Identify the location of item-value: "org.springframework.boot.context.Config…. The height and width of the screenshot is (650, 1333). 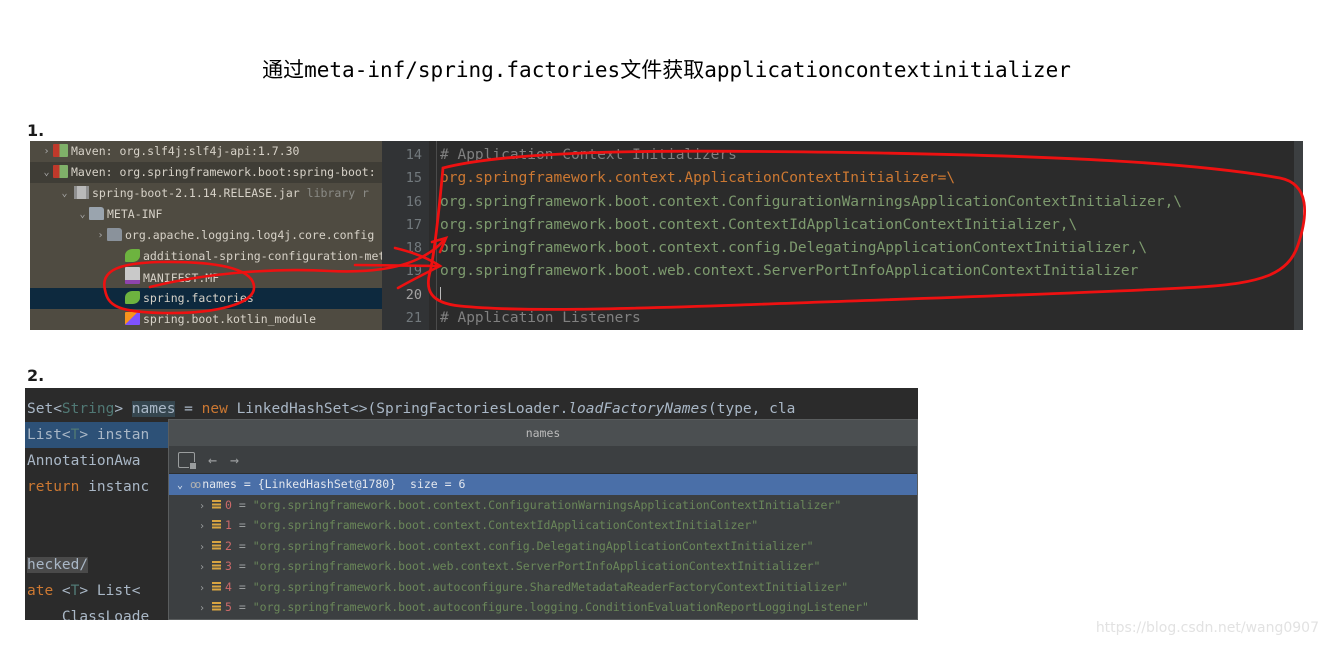
(547, 504).